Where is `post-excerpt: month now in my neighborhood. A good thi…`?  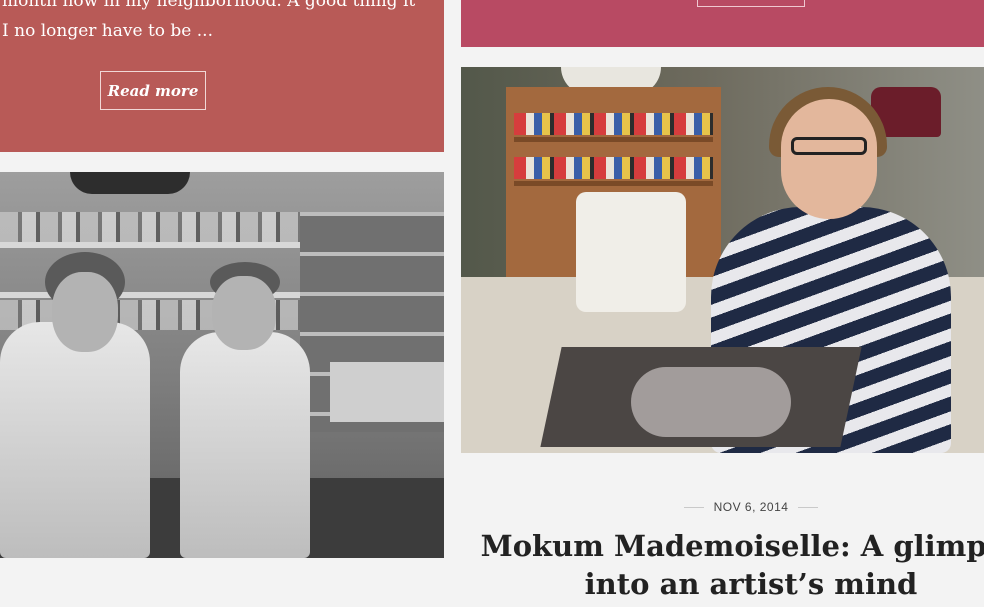
post-excerpt: month now in my neighborhood. A good thi… is located at coordinates (212, 23).